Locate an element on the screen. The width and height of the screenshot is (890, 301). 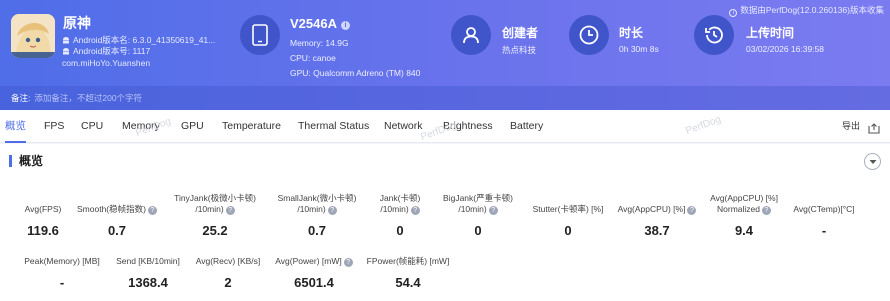
metric-label: Send [KB/10min] is located at coordinates (148, 261).